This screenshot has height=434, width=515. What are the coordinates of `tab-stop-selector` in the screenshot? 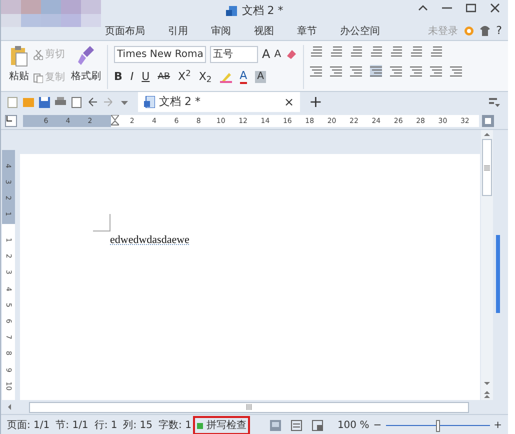 It's located at (11, 120).